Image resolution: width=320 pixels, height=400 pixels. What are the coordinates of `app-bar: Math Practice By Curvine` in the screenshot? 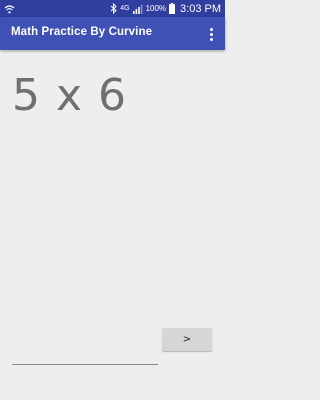 It's located at (112, 33).